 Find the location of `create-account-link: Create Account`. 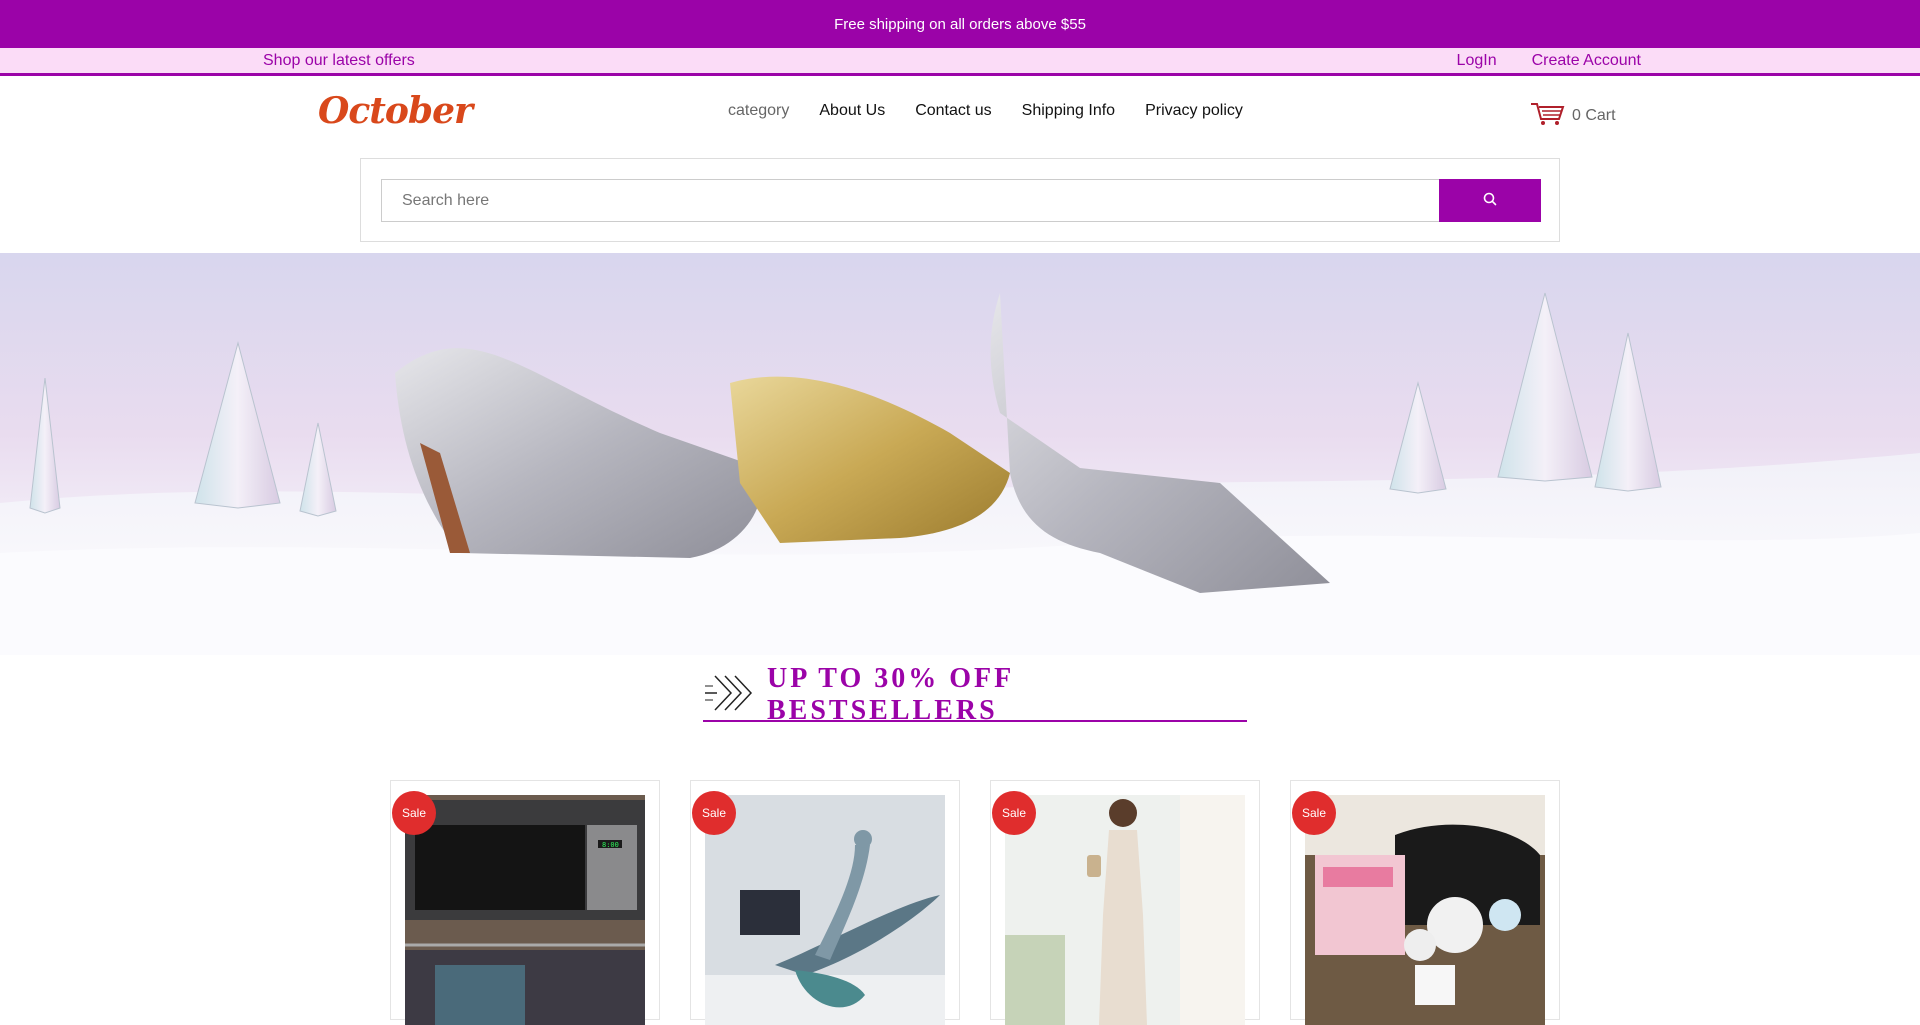

create-account-link: Create Account is located at coordinates (1586, 61).